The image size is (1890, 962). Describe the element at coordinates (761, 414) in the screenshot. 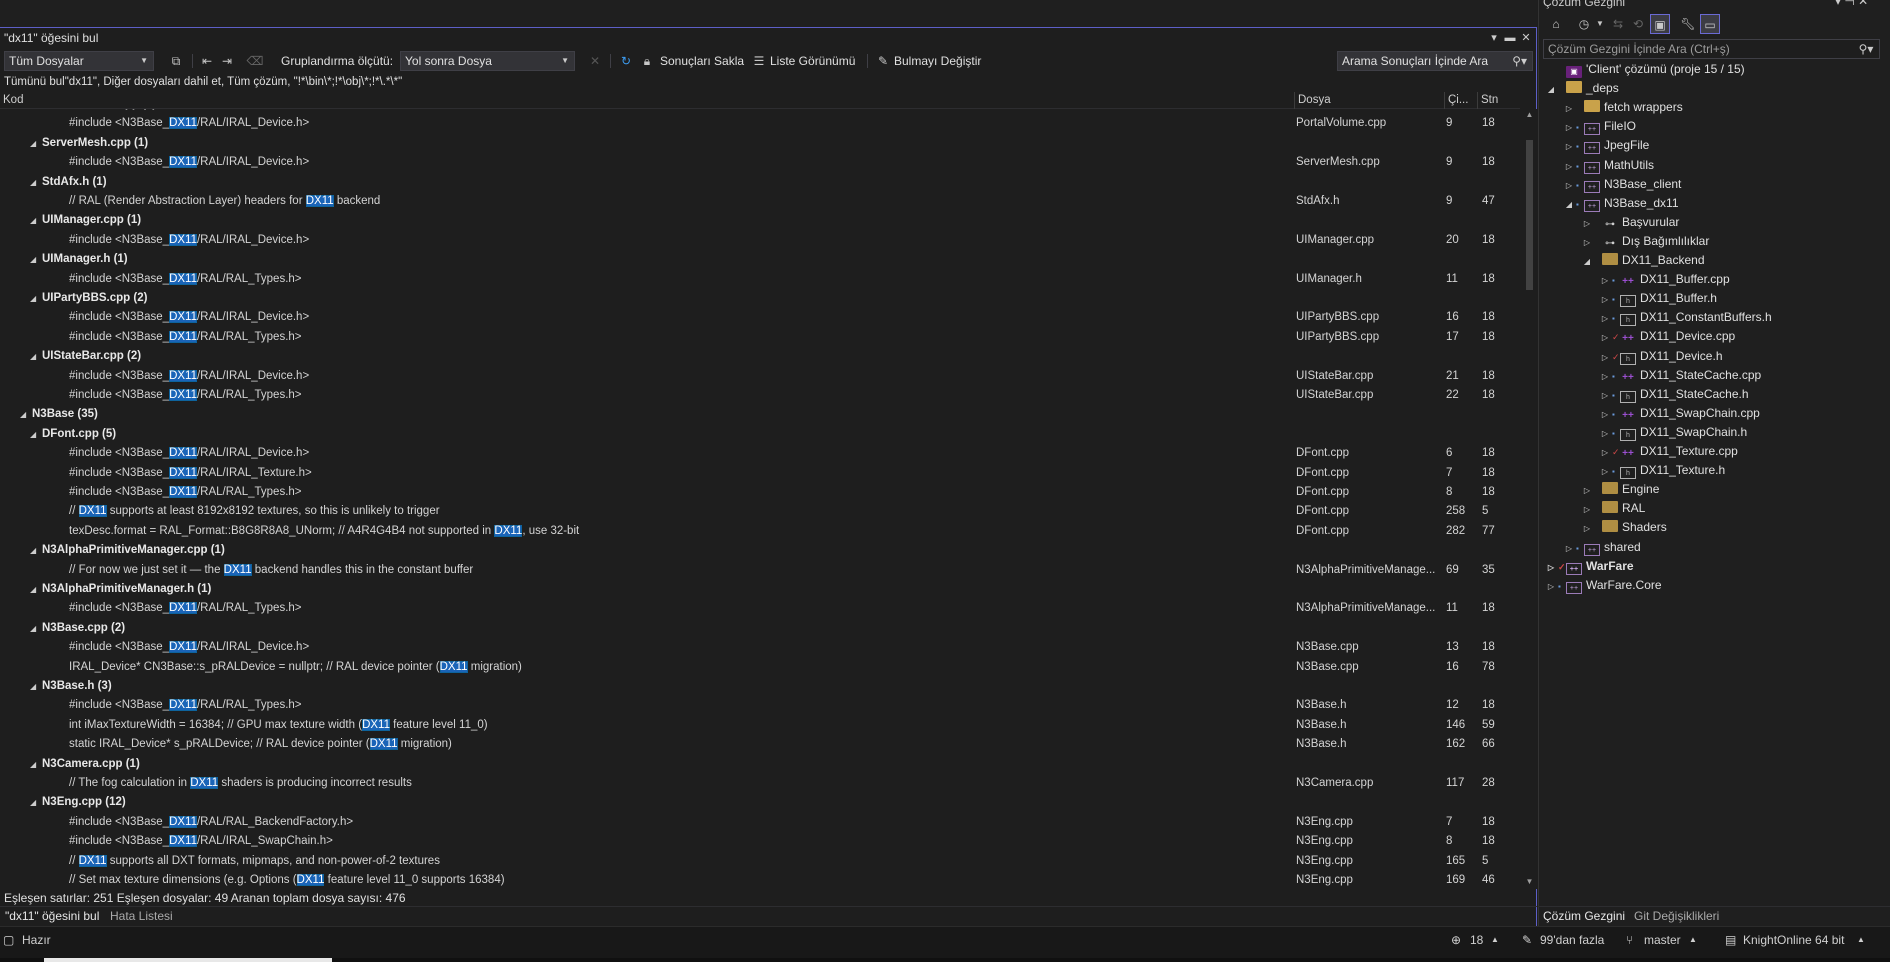

I see `result-folder-row: ◢ N3Base (35)` at that location.